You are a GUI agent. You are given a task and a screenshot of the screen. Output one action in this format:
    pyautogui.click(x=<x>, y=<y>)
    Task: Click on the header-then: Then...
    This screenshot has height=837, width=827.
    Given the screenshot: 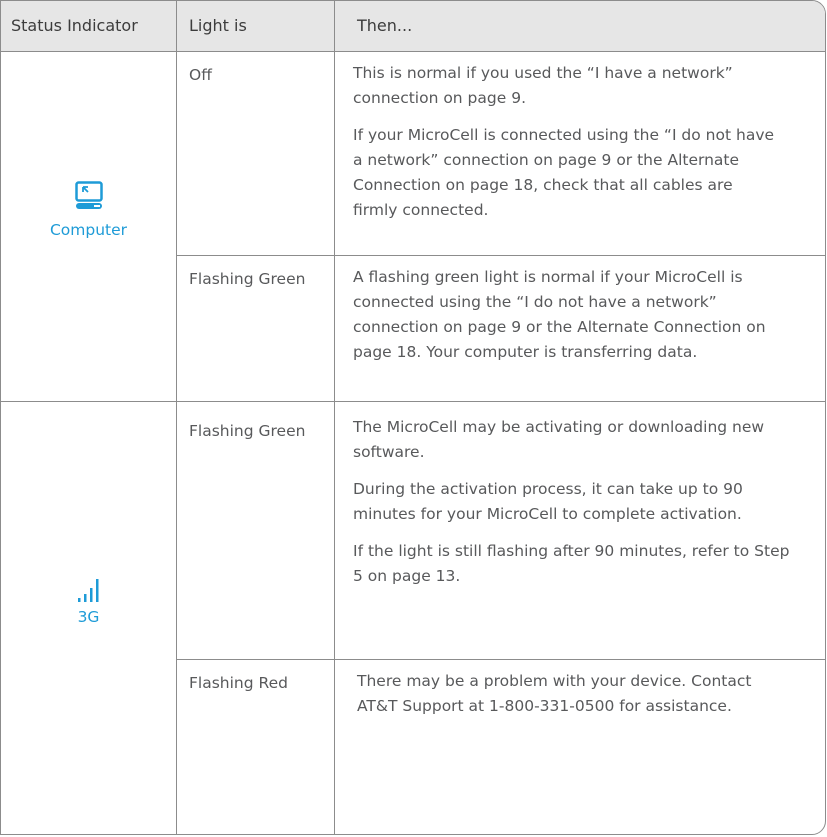 What is the action you would take?
    pyautogui.click(x=385, y=25)
    